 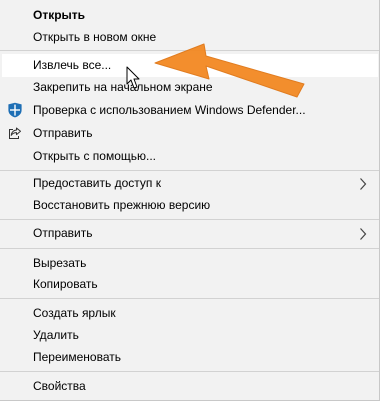 What do you see at coordinates (95, 37) in the screenshot?
I see `menu-item-label: Открыть в новом окне` at bounding box center [95, 37].